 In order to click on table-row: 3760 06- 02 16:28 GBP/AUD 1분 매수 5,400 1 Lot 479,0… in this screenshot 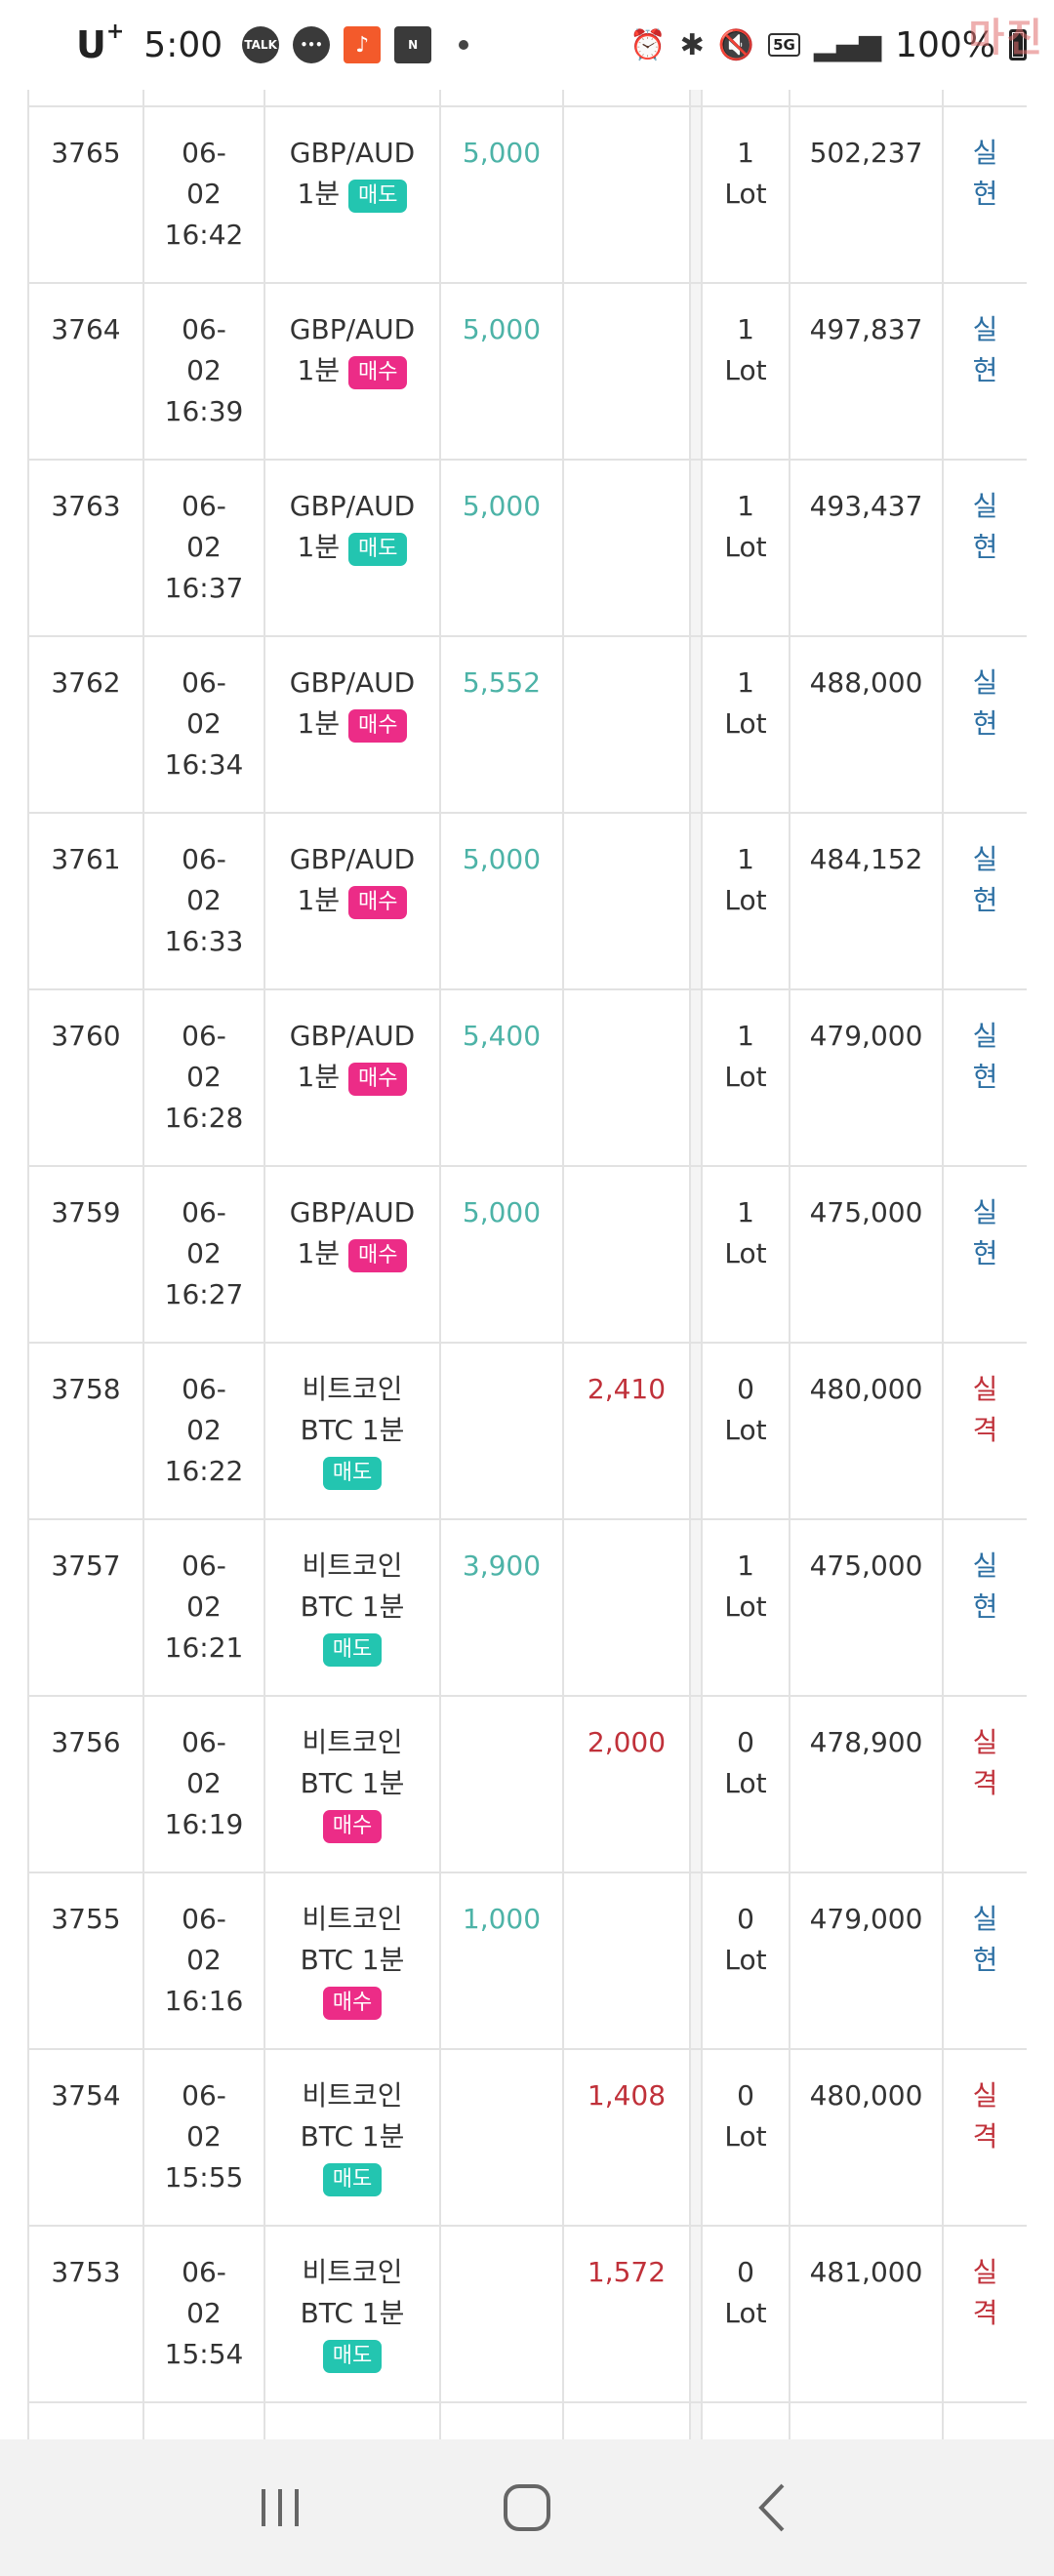, I will do `click(527, 1077)`.